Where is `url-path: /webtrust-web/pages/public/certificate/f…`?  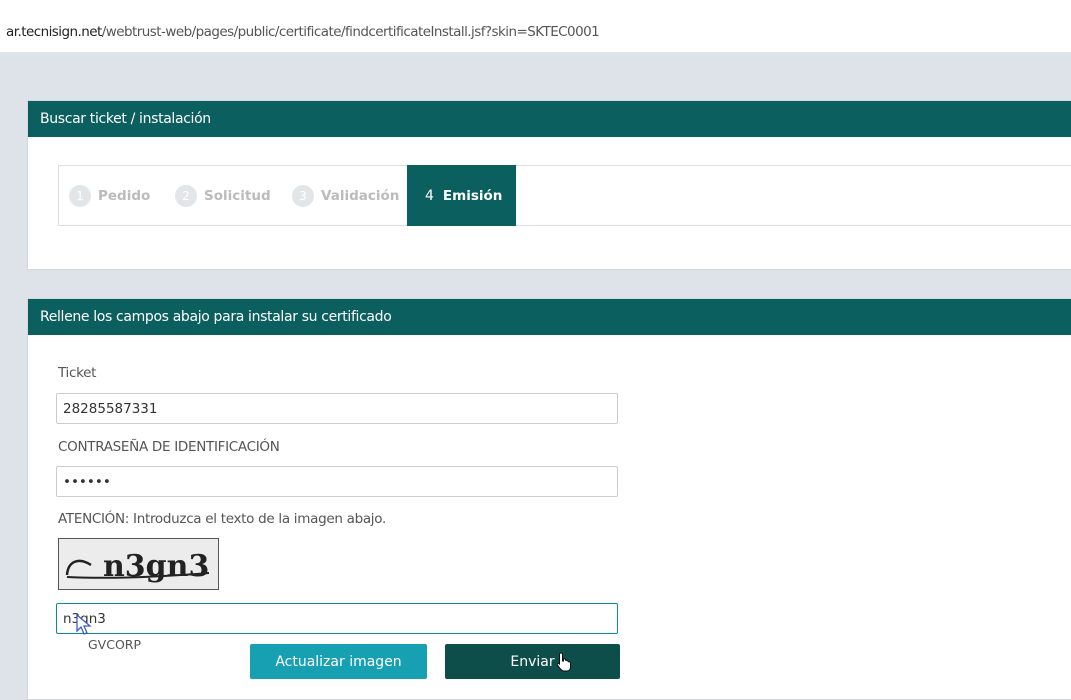
url-path: /webtrust-web/pages/public/certificate/f… is located at coordinates (350, 32).